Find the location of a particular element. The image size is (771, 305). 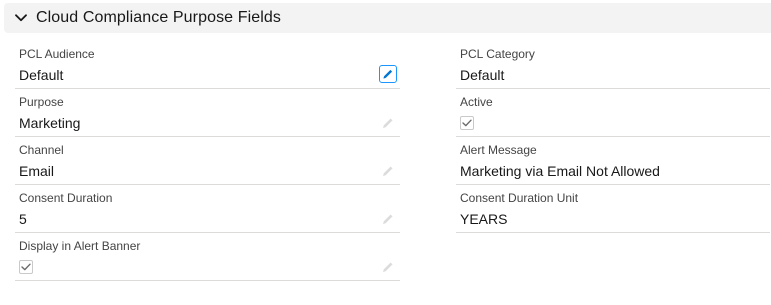

field-value: 5 is located at coordinates (23, 219).